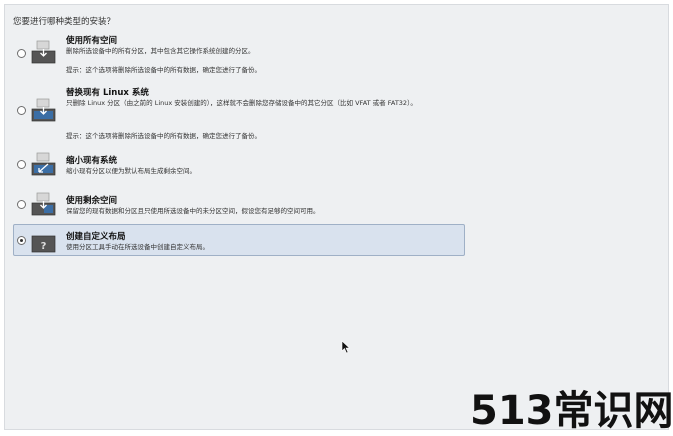  I want to click on radio-use-free-space, so click(21, 204).